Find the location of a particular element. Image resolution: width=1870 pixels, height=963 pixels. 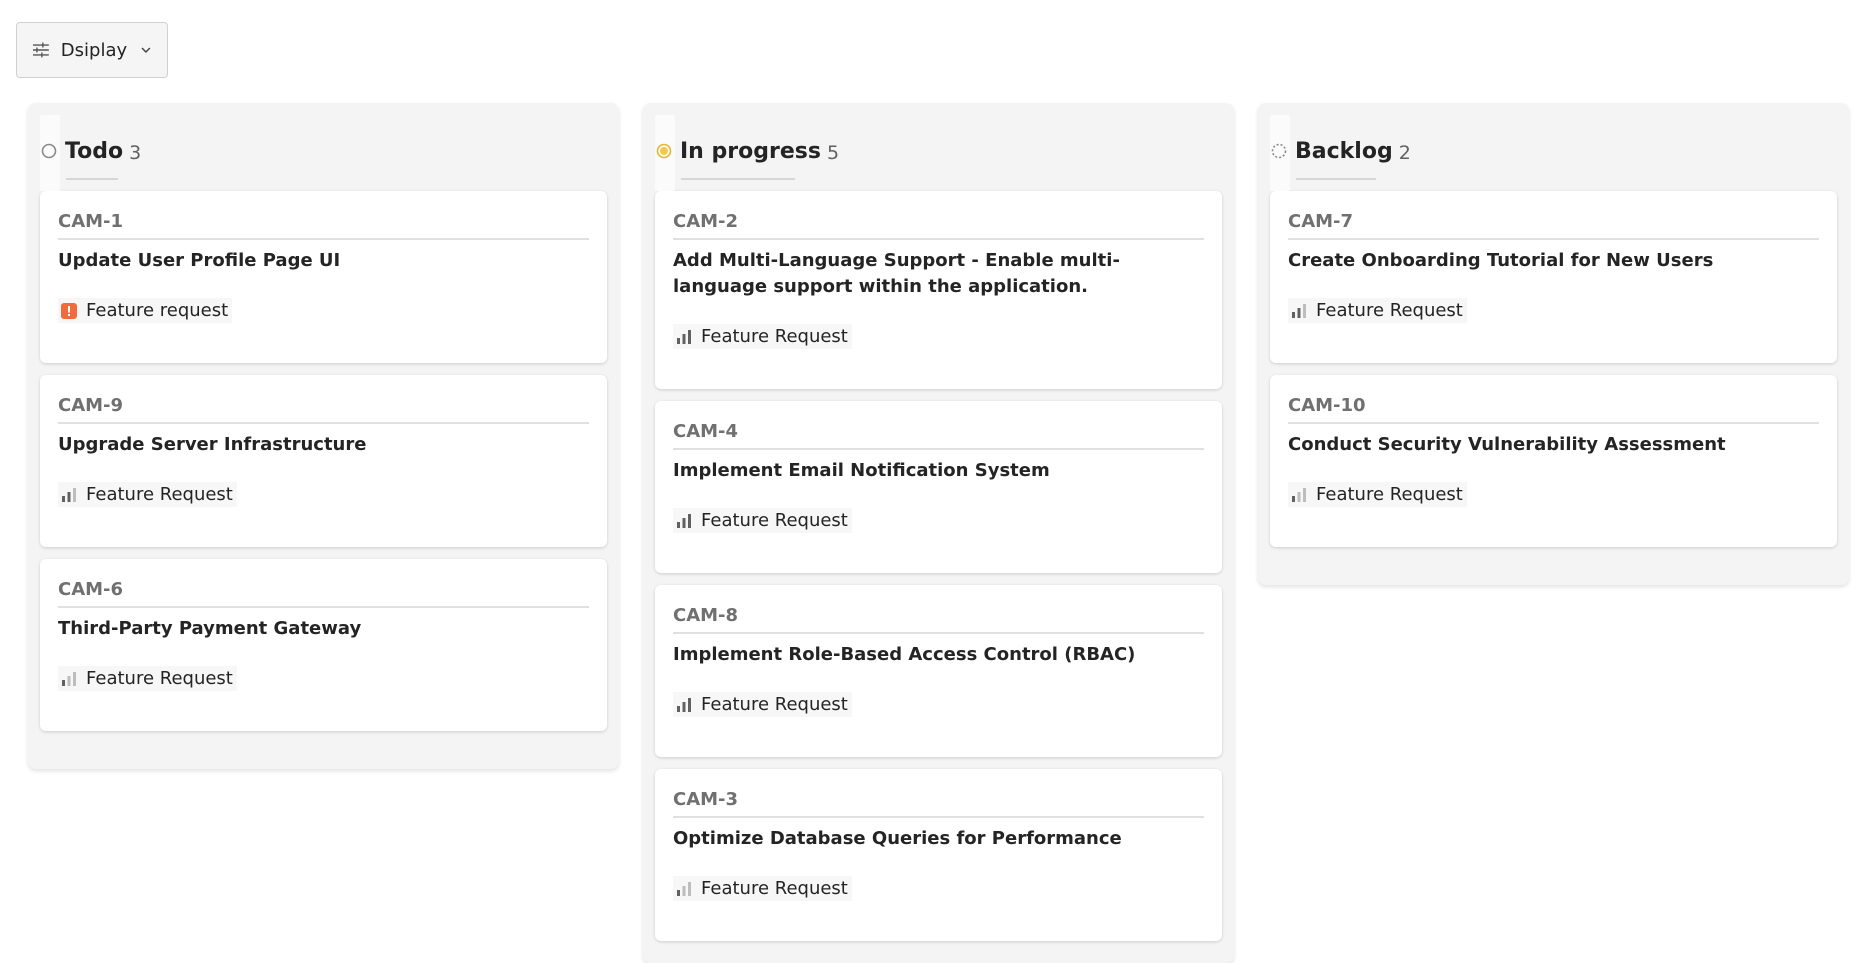

column-title-group: In progress 5 is located at coordinates (747, 151).